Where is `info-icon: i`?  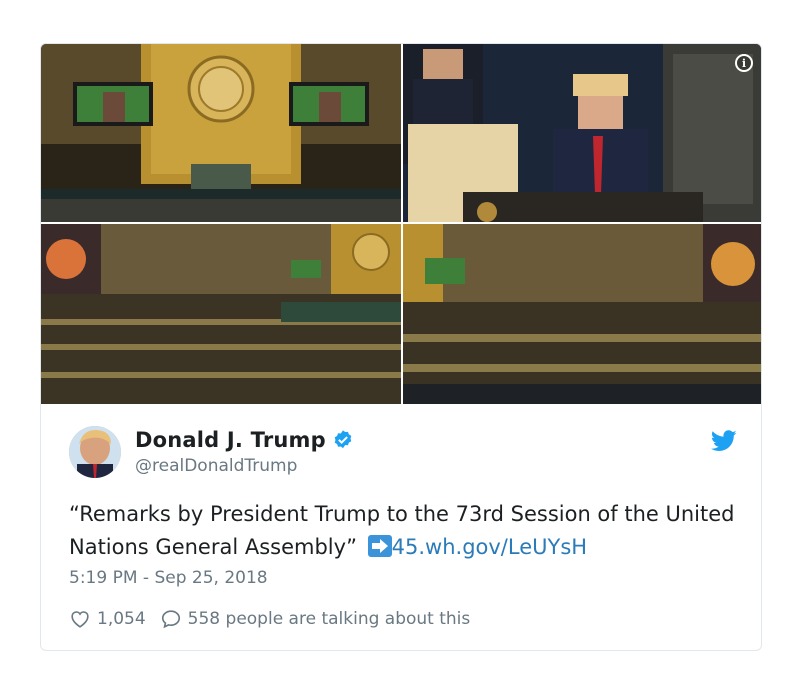
info-icon: i is located at coordinates (744, 63).